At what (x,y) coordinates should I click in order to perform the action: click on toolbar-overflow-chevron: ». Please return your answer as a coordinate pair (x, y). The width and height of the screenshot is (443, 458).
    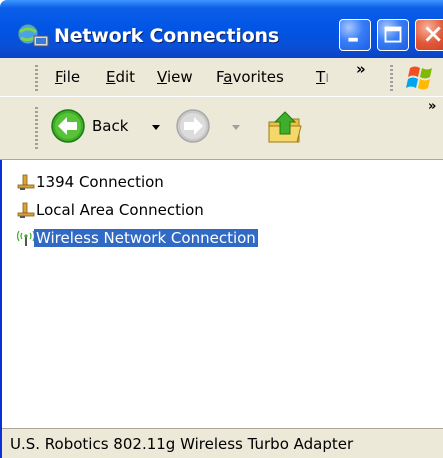
    Looking at the image, I should click on (432, 106).